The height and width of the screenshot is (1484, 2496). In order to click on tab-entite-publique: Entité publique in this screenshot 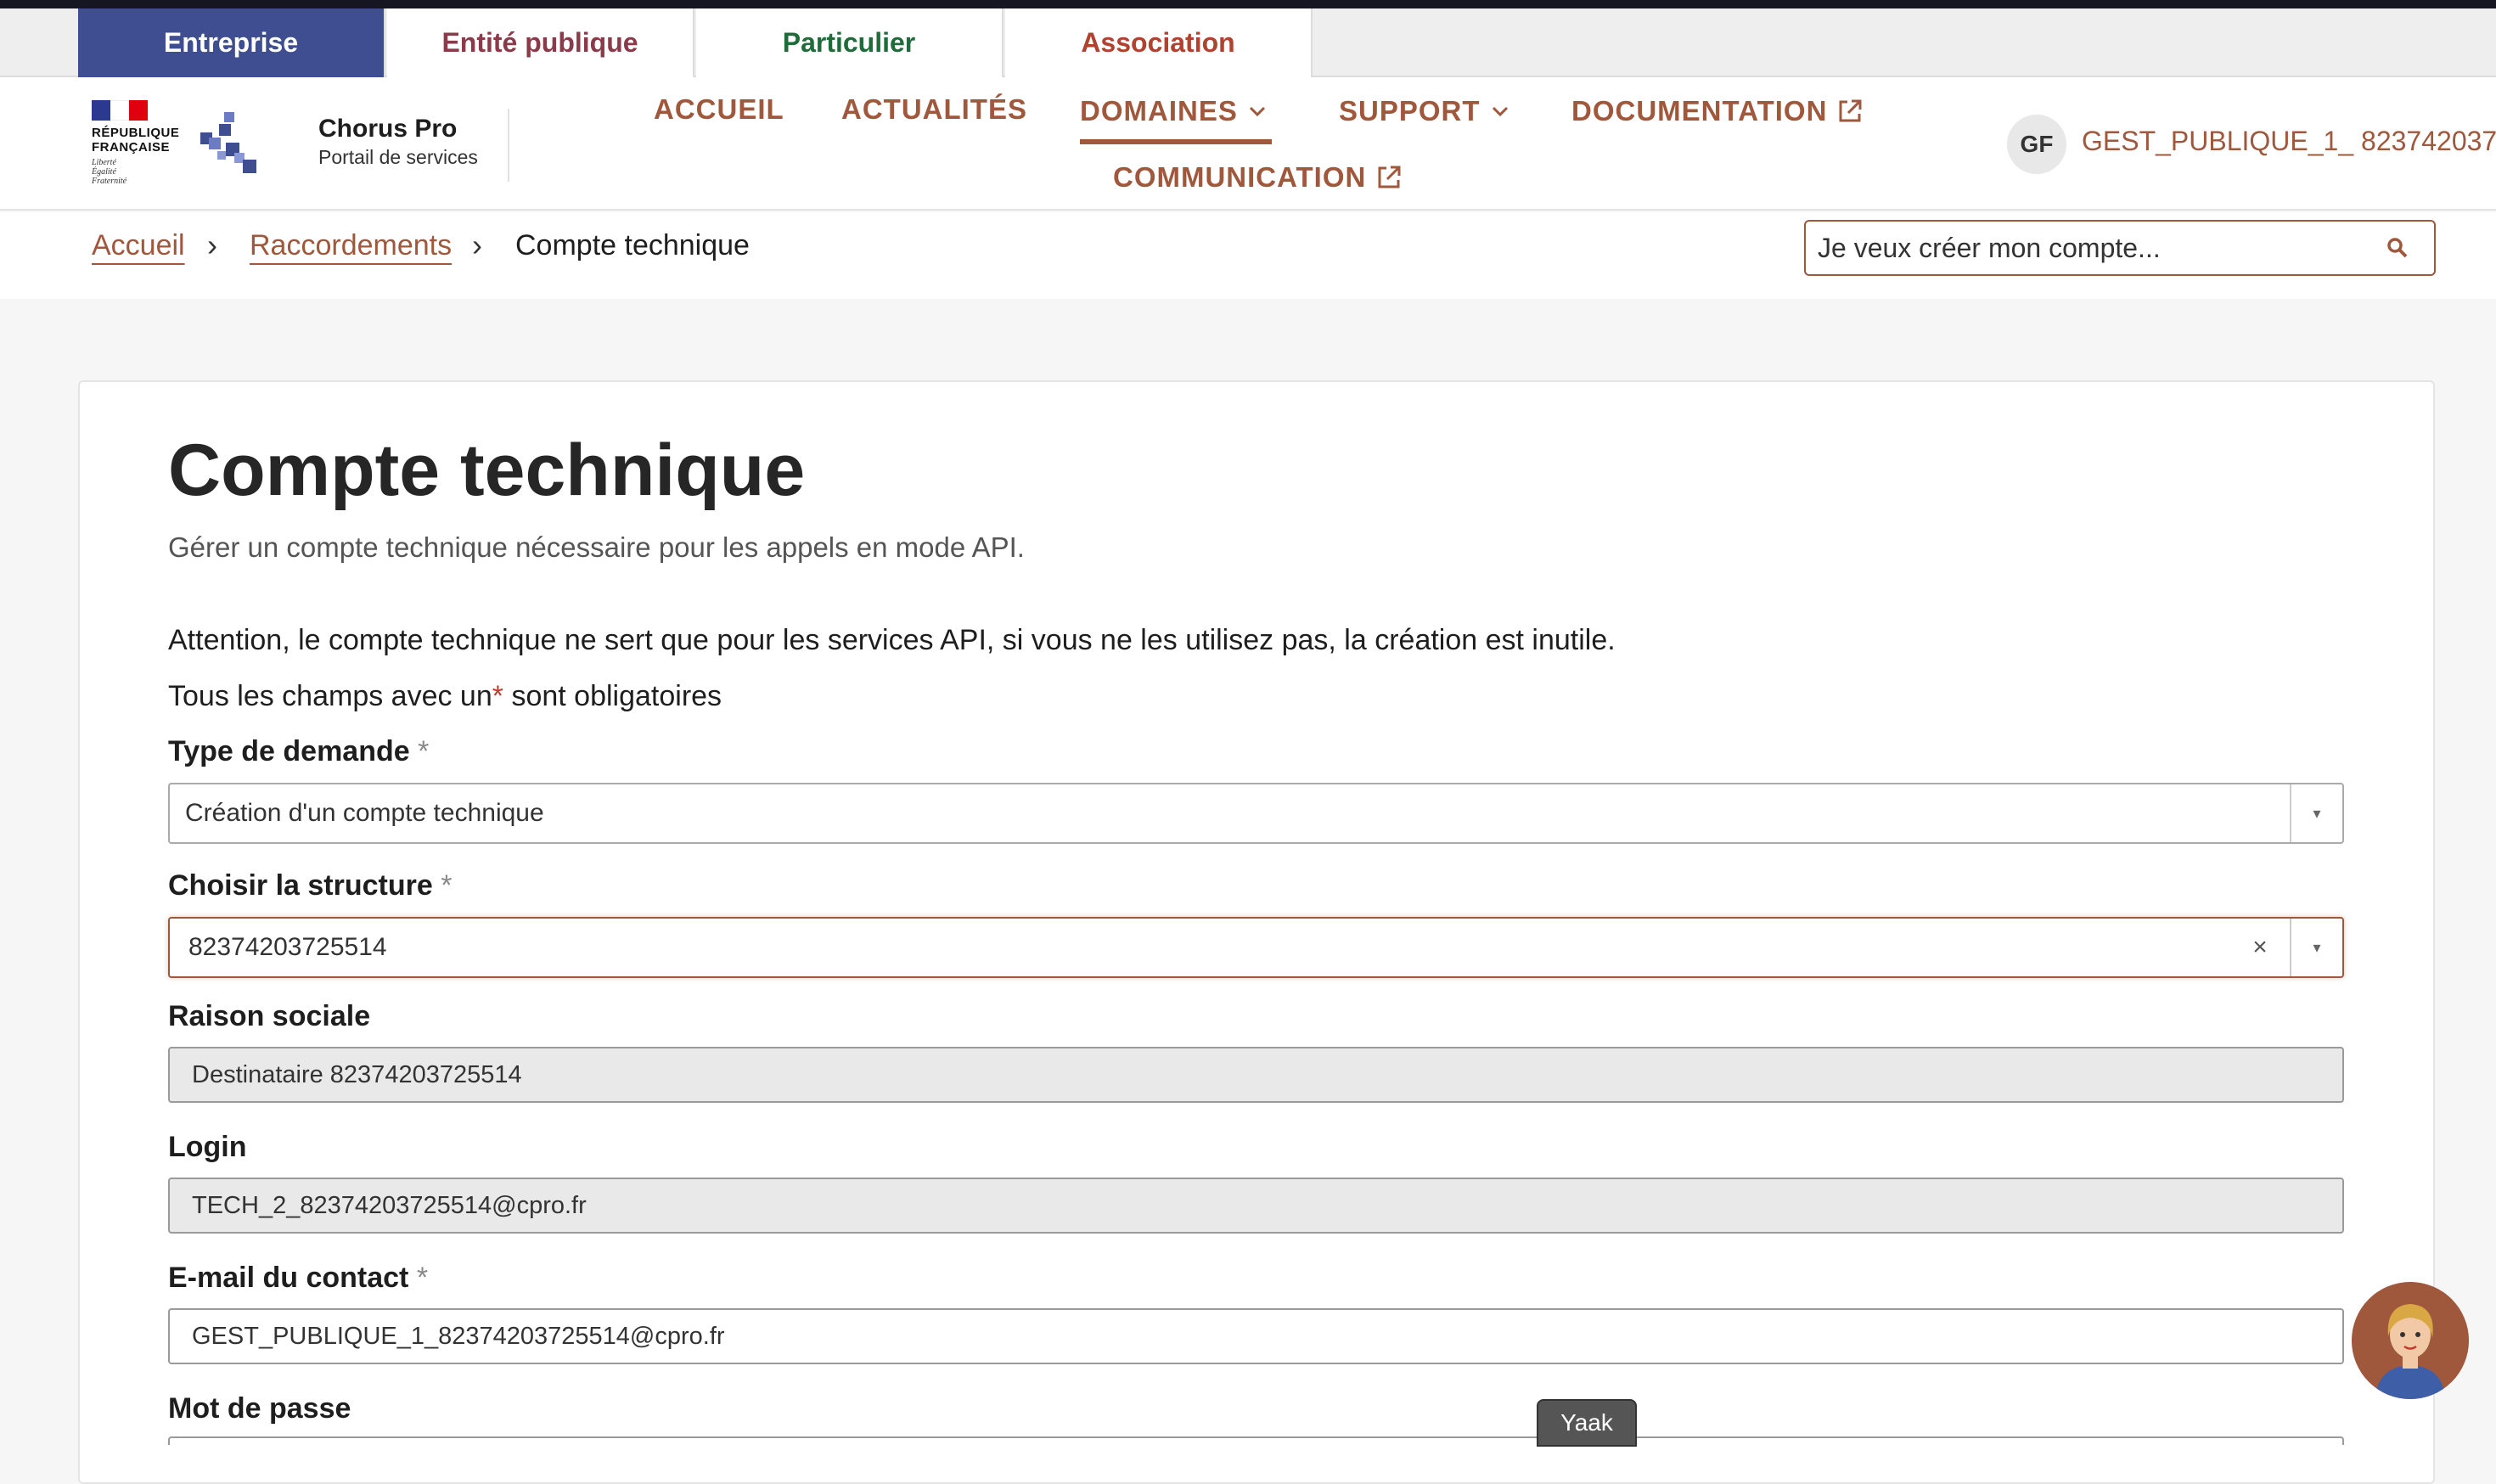, I will do `click(540, 42)`.